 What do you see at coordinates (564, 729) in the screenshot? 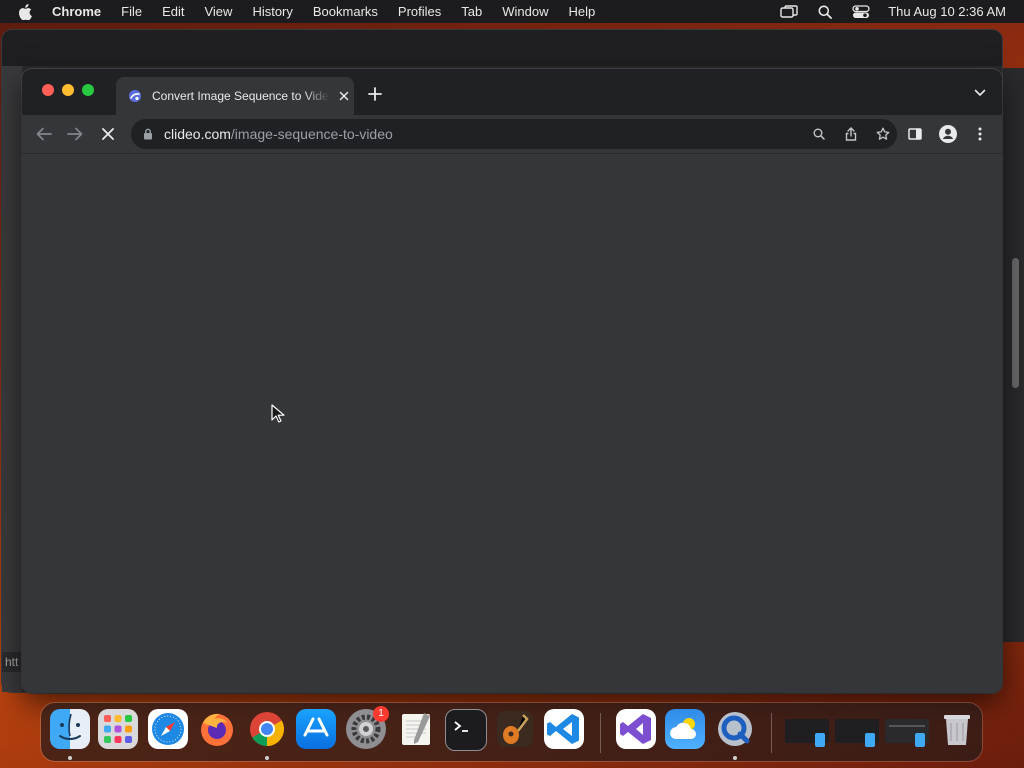
I see `dock-vscode-icon` at bounding box center [564, 729].